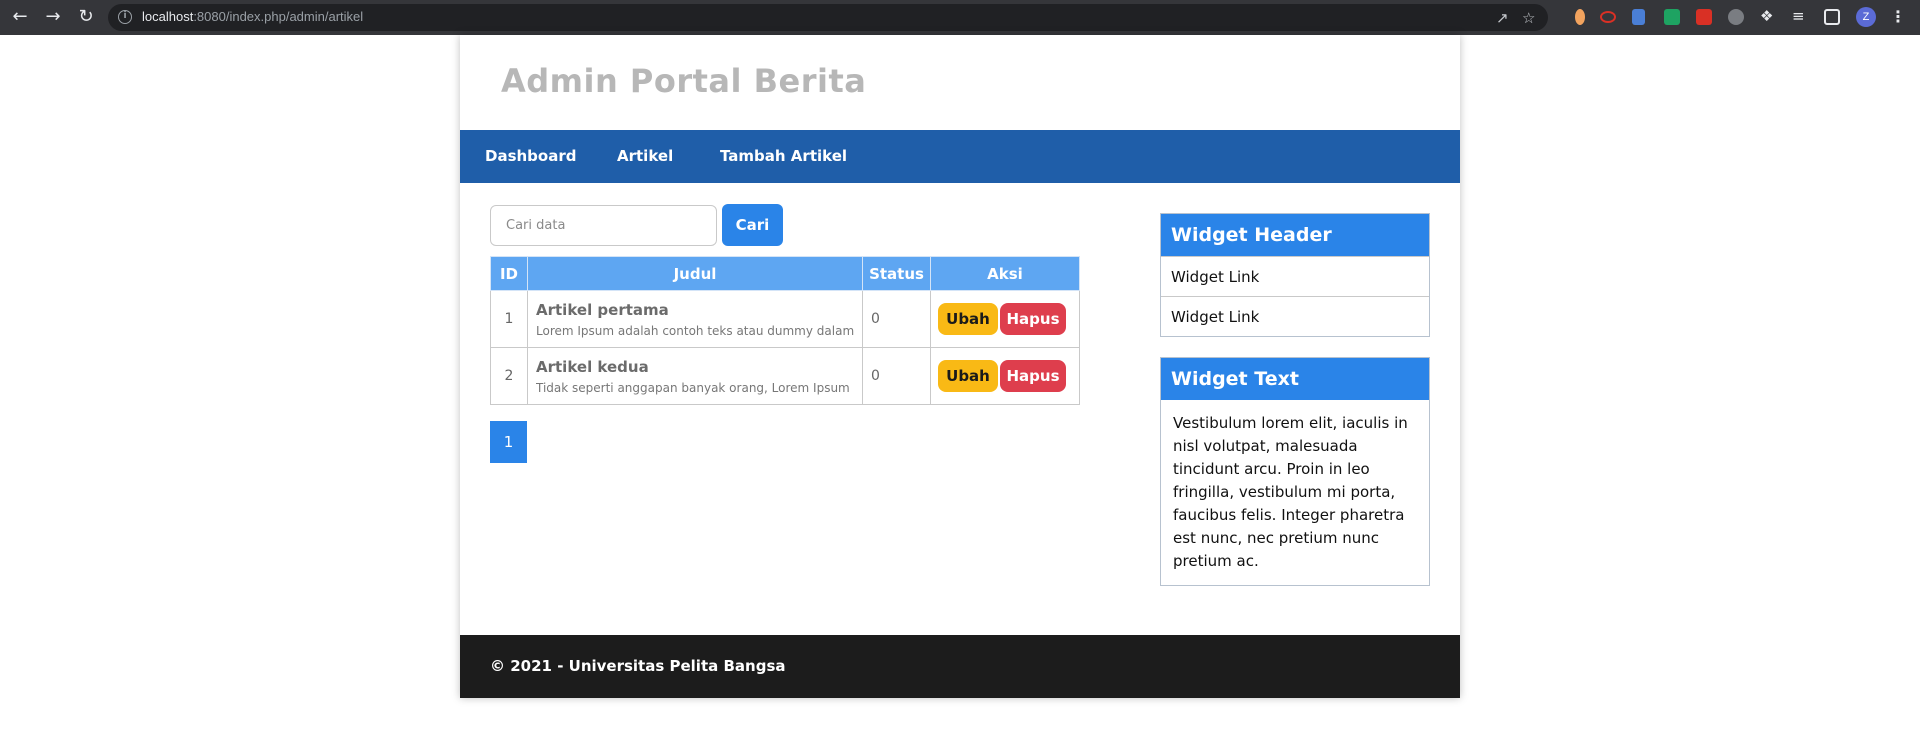 The image size is (1920, 747). What do you see at coordinates (783, 156) in the screenshot?
I see `nav-item-tambah-artikel: Tambah Artikel` at bounding box center [783, 156].